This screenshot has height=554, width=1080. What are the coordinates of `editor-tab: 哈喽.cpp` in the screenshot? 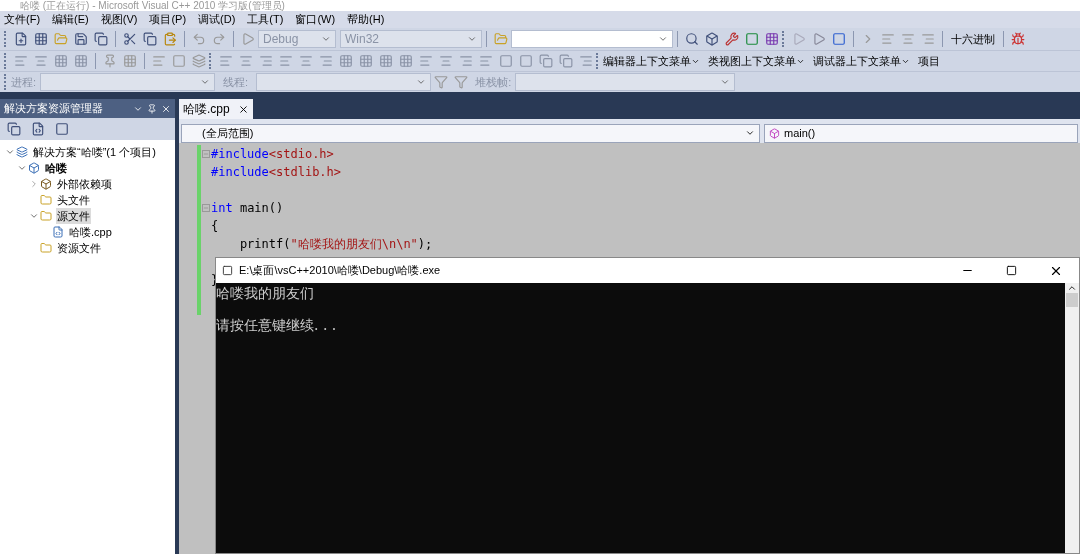 It's located at (216, 109).